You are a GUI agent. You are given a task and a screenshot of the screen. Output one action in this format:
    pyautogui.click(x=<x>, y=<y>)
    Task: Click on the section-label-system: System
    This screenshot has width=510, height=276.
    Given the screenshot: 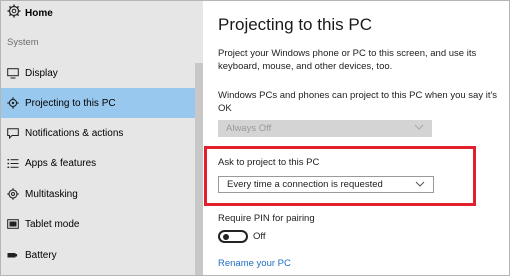 What is the action you would take?
    pyautogui.click(x=23, y=42)
    